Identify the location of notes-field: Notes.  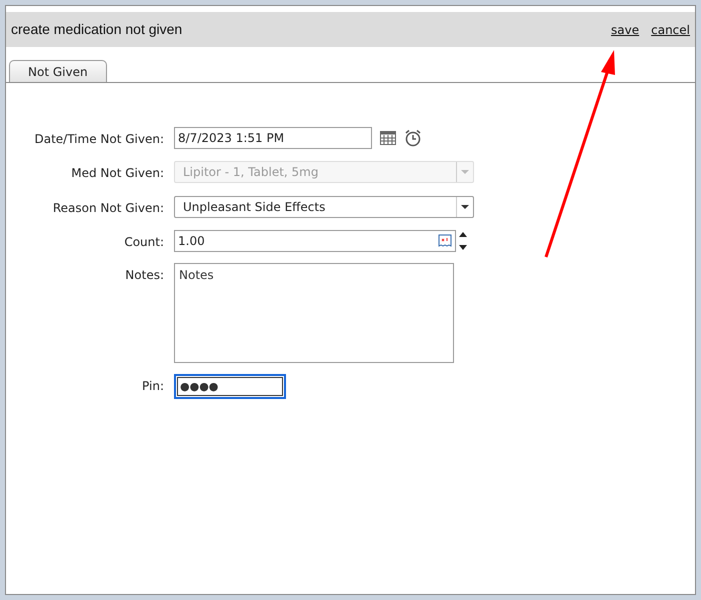
(314, 313).